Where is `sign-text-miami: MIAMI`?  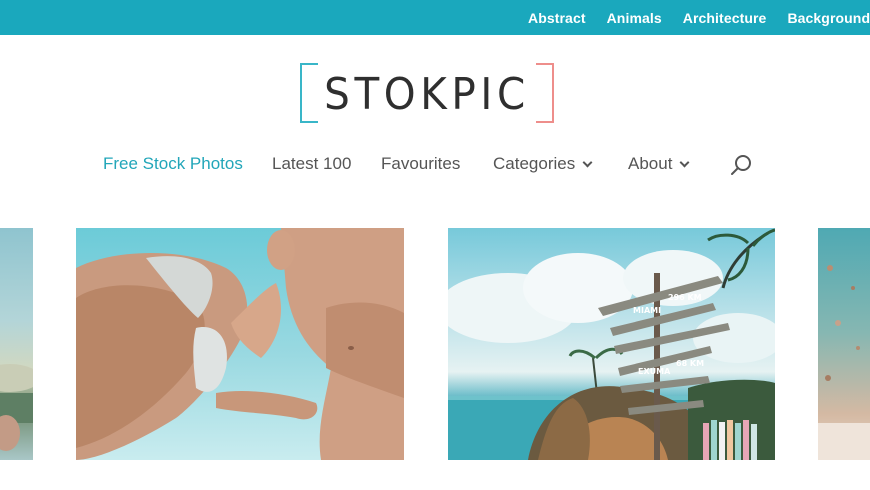 sign-text-miami: MIAMI is located at coordinates (647, 310).